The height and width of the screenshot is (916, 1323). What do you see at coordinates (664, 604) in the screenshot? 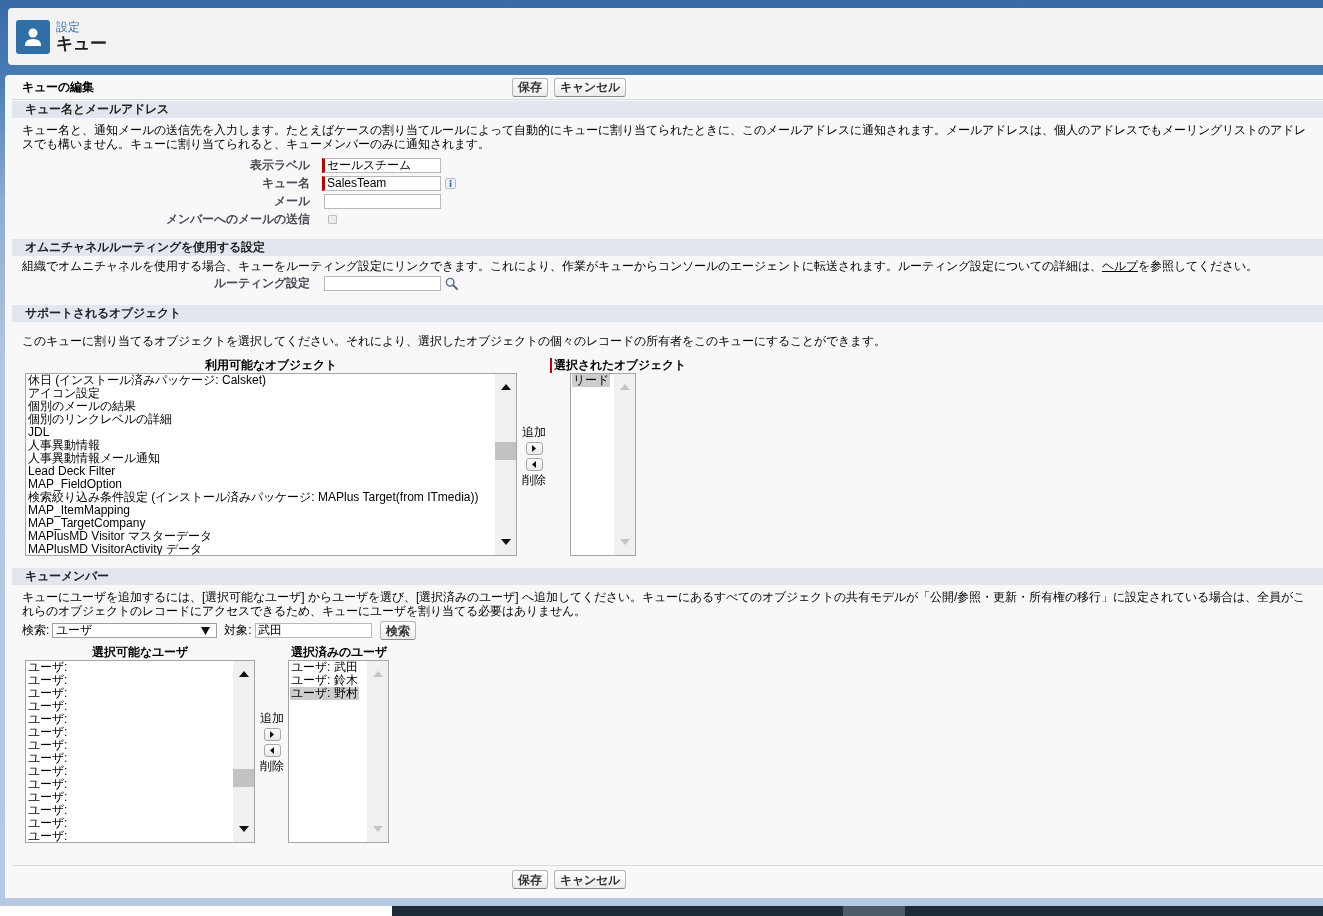
I see `section-description: キューにユーザを追加するには、[選択可能なユーザ] からユーザを選び、[選択済みのユーザ] へ追加してください。キューにあるすべてのオブジェクトの共有モデルが「公開/参照・更新・所有権の移行」に設定されている場合は、全員がこれらのオブジェクトのレコードにアクセスできるため、キューにユーザを割り当てる必要はありません。` at bounding box center [664, 604].